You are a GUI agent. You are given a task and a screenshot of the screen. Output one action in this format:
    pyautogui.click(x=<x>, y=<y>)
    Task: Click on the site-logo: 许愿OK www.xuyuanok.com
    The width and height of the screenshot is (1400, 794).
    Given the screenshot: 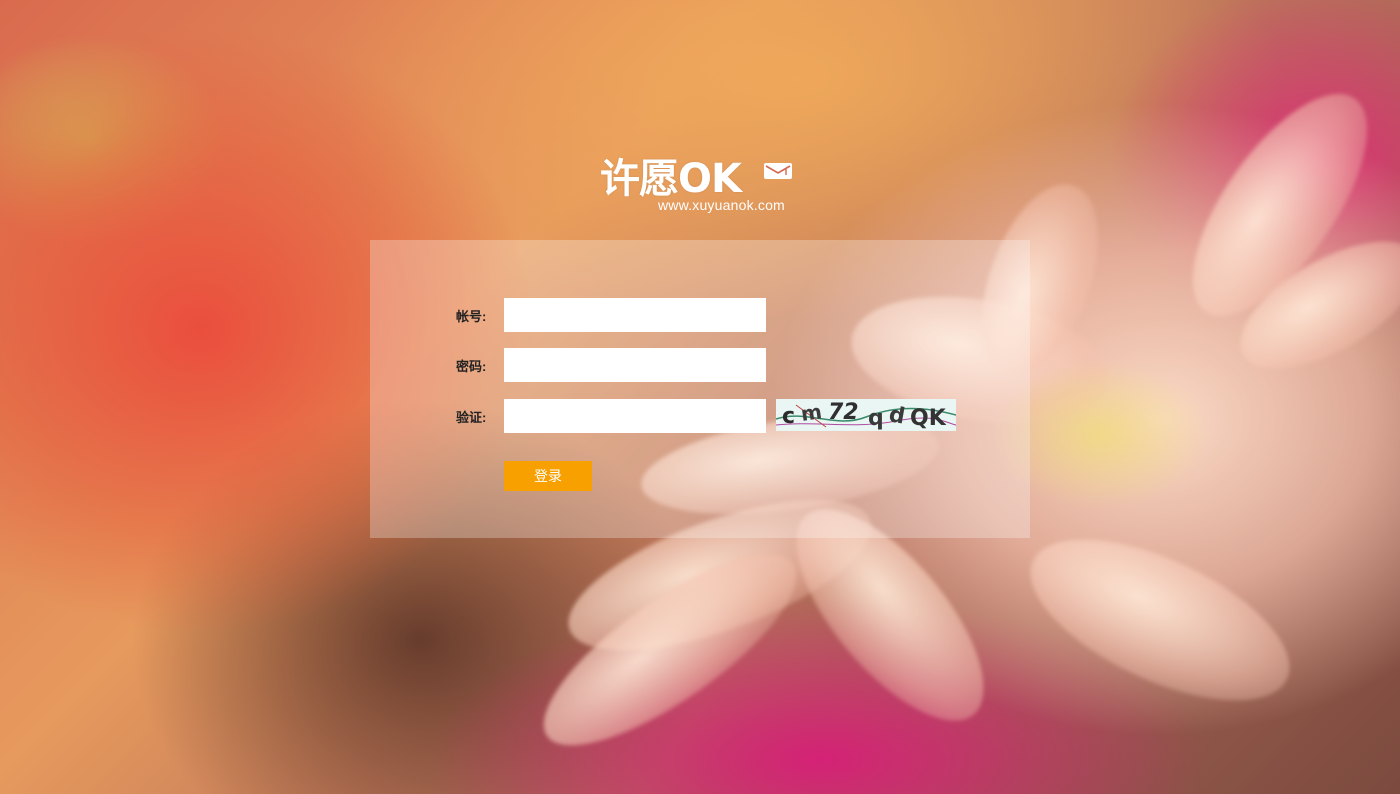 What is the action you would take?
    pyautogui.click(x=700, y=190)
    